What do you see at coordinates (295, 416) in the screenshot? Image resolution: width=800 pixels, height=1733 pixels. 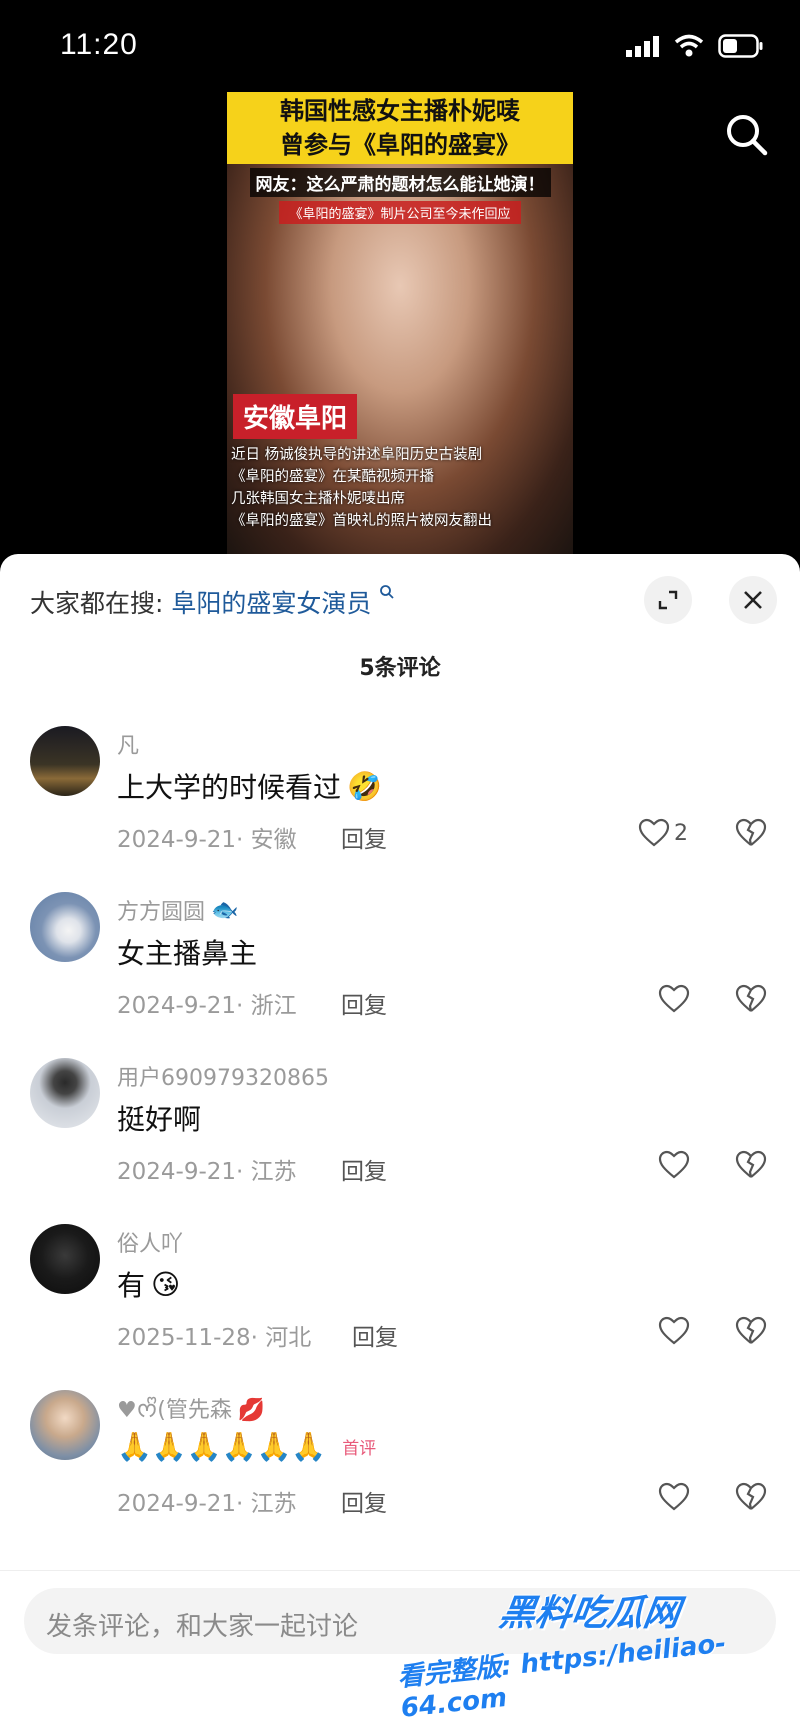 I see `video-location-badge: 安徽阜阳` at bounding box center [295, 416].